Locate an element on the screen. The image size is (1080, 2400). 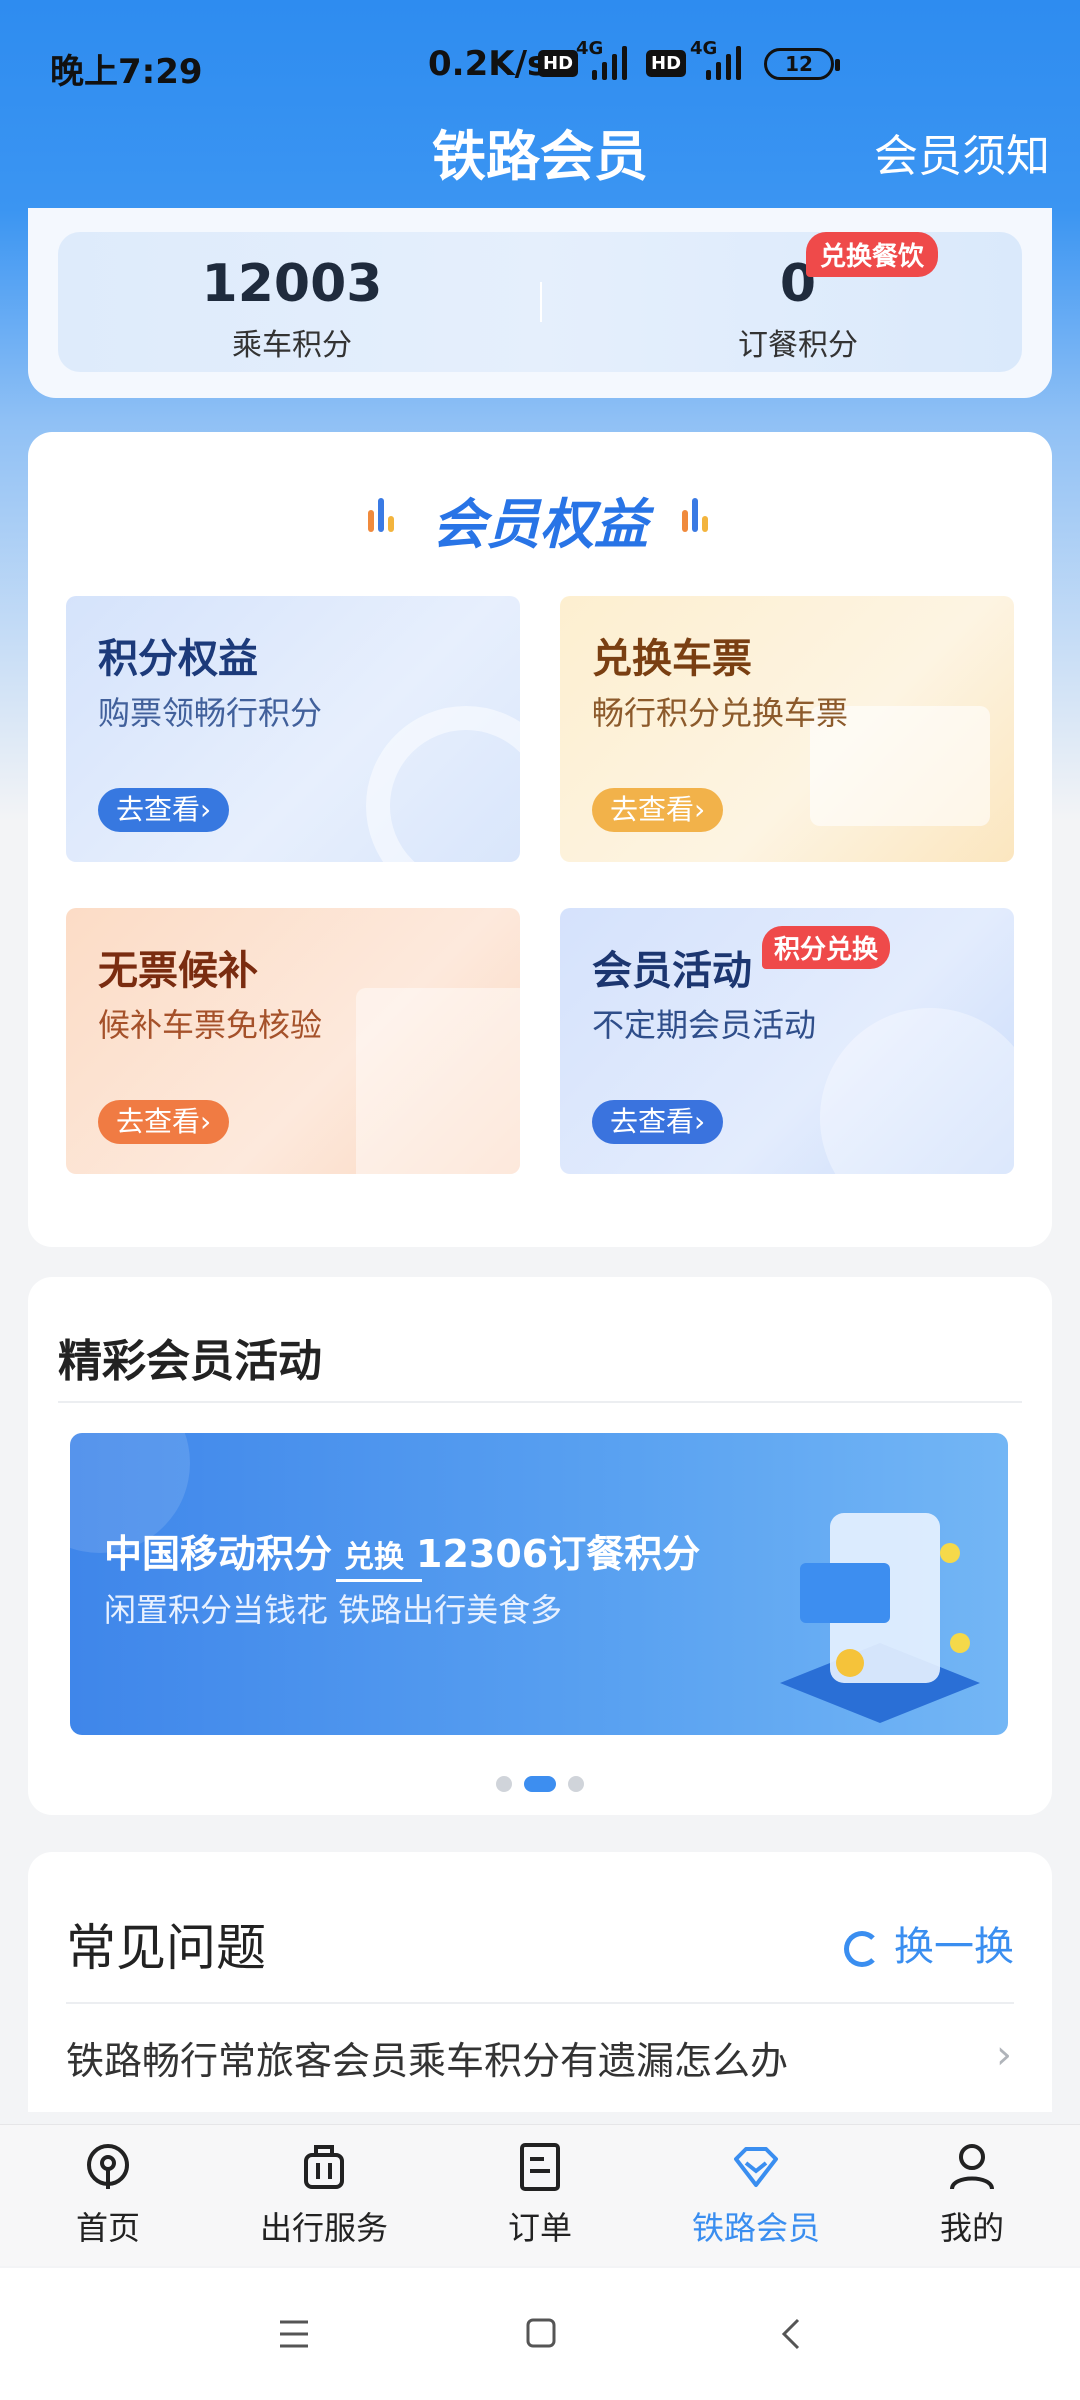
money-bag-icon is located at coordinates (917, 1091).